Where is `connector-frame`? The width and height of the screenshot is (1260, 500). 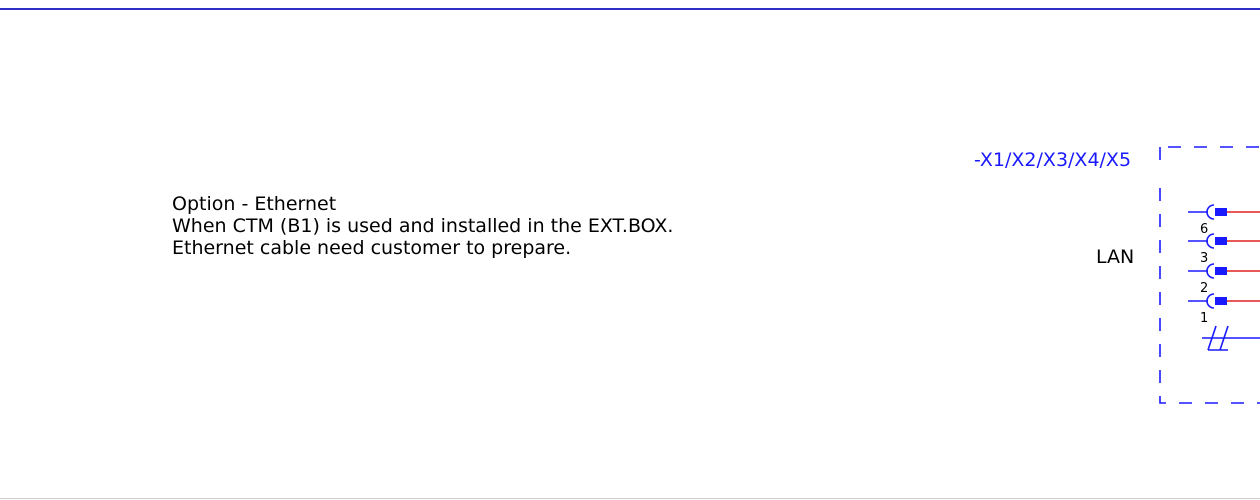 connector-frame is located at coordinates (1209, 275).